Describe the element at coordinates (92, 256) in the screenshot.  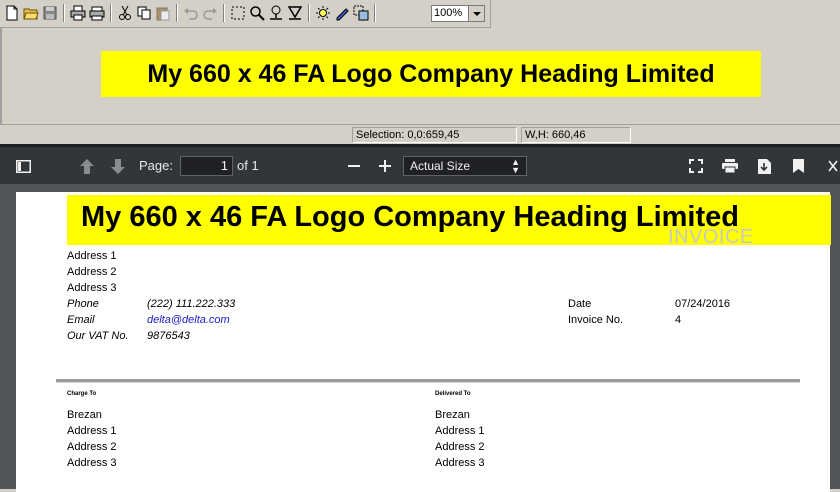
I see `company-address-line: Address 1` at that location.